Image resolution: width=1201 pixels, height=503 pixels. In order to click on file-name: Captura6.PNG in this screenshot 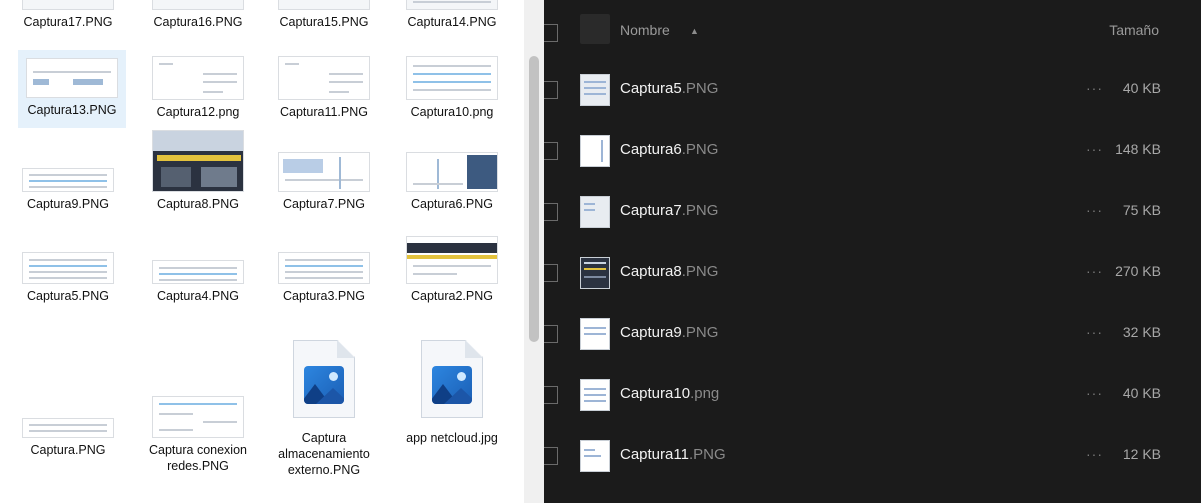, I will do `click(669, 149)`.